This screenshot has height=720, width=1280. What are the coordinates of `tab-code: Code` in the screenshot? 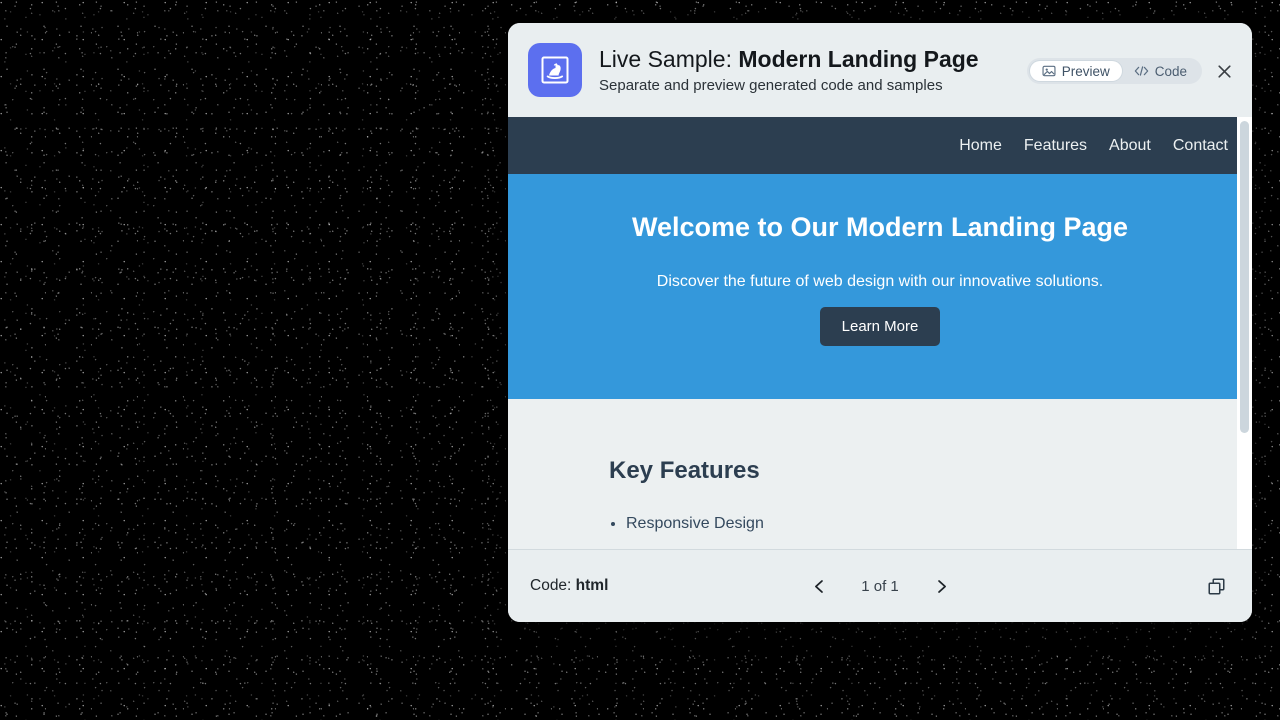 It's located at (1160, 71).